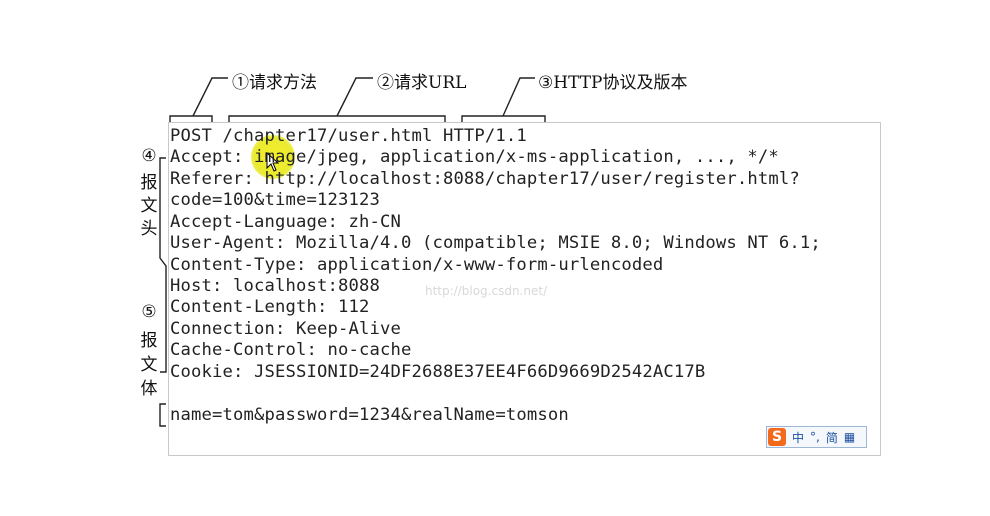 Image resolution: width=990 pixels, height=516 pixels. Describe the element at coordinates (275, 200) in the screenshot. I see `request-line-4: code=100&time=123123` at that location.